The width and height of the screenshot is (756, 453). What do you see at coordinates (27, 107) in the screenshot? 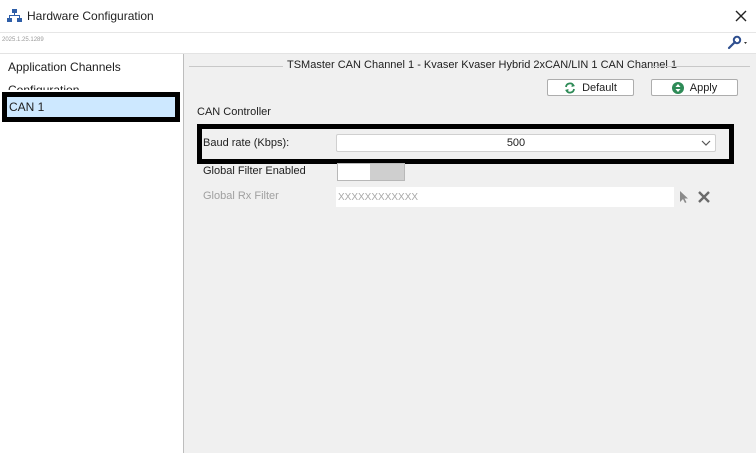
I see `sidebar-item-label: CAN 1` at bounding box center [27, 107].